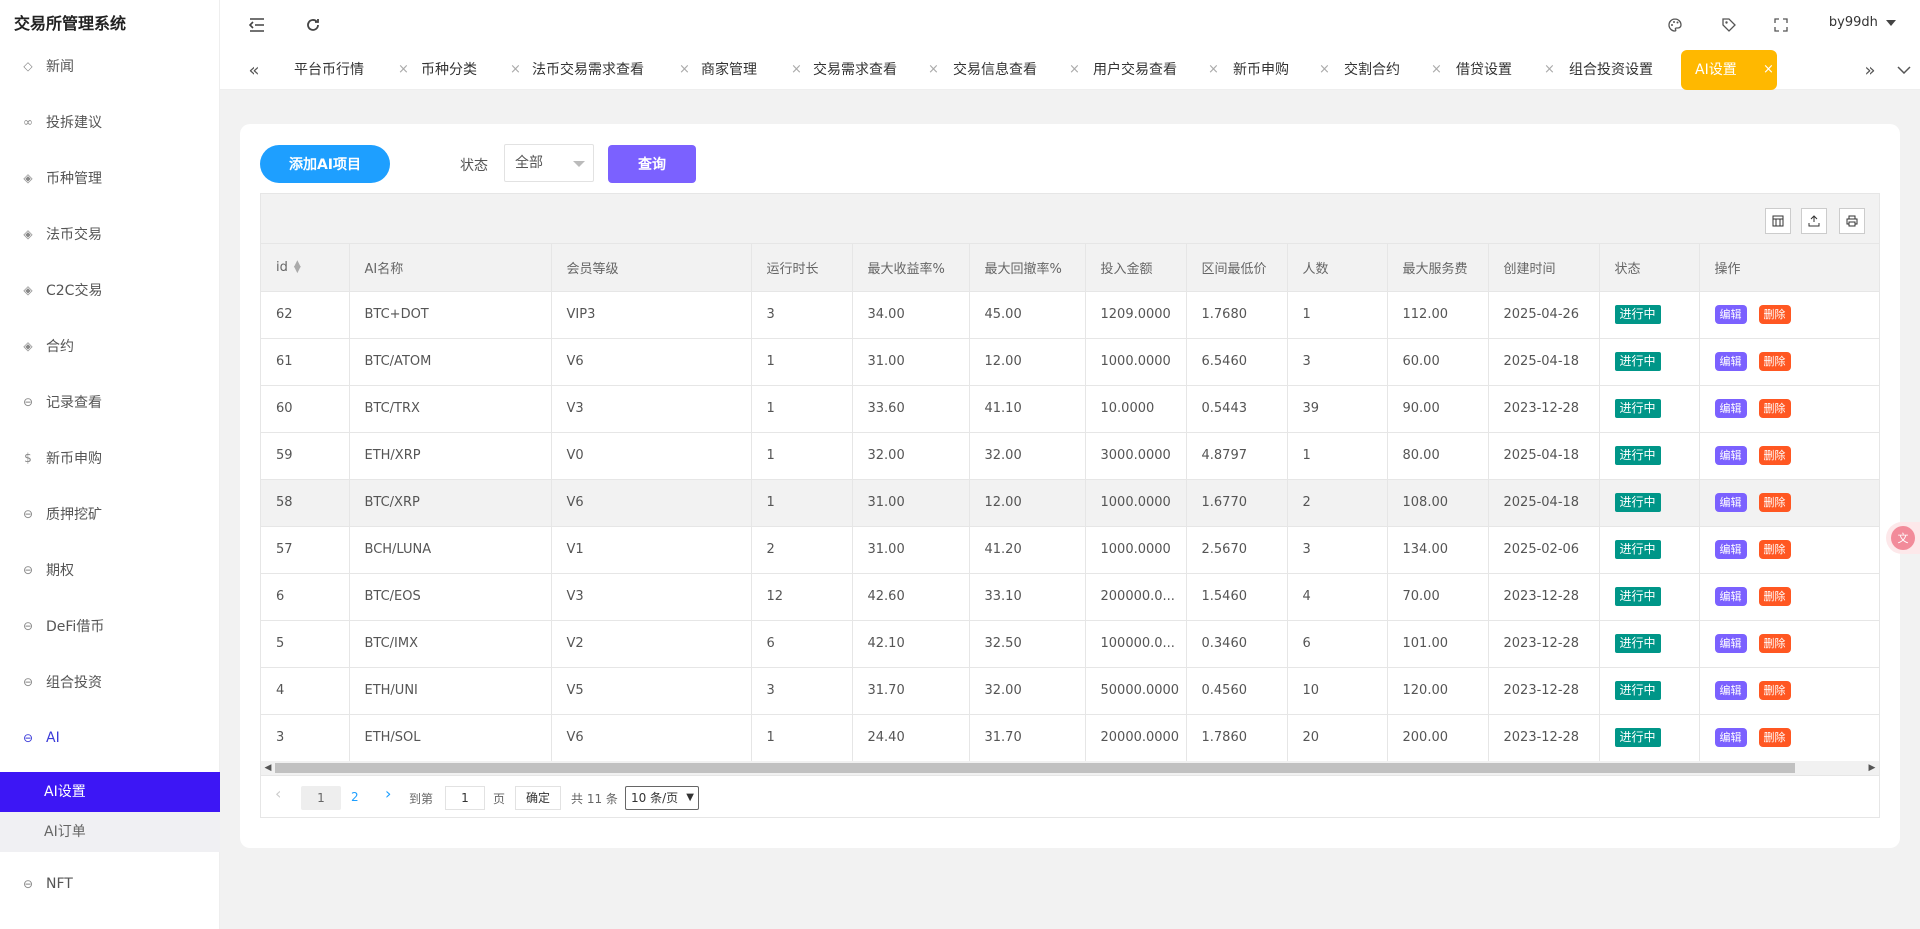 This screenshot has width=1920, height=929. What do you see at coordinates (110, 402) in the screenshot?
I see `sidebar-item-6: ⊖ 记录查看` at bounding box center [110, 402].